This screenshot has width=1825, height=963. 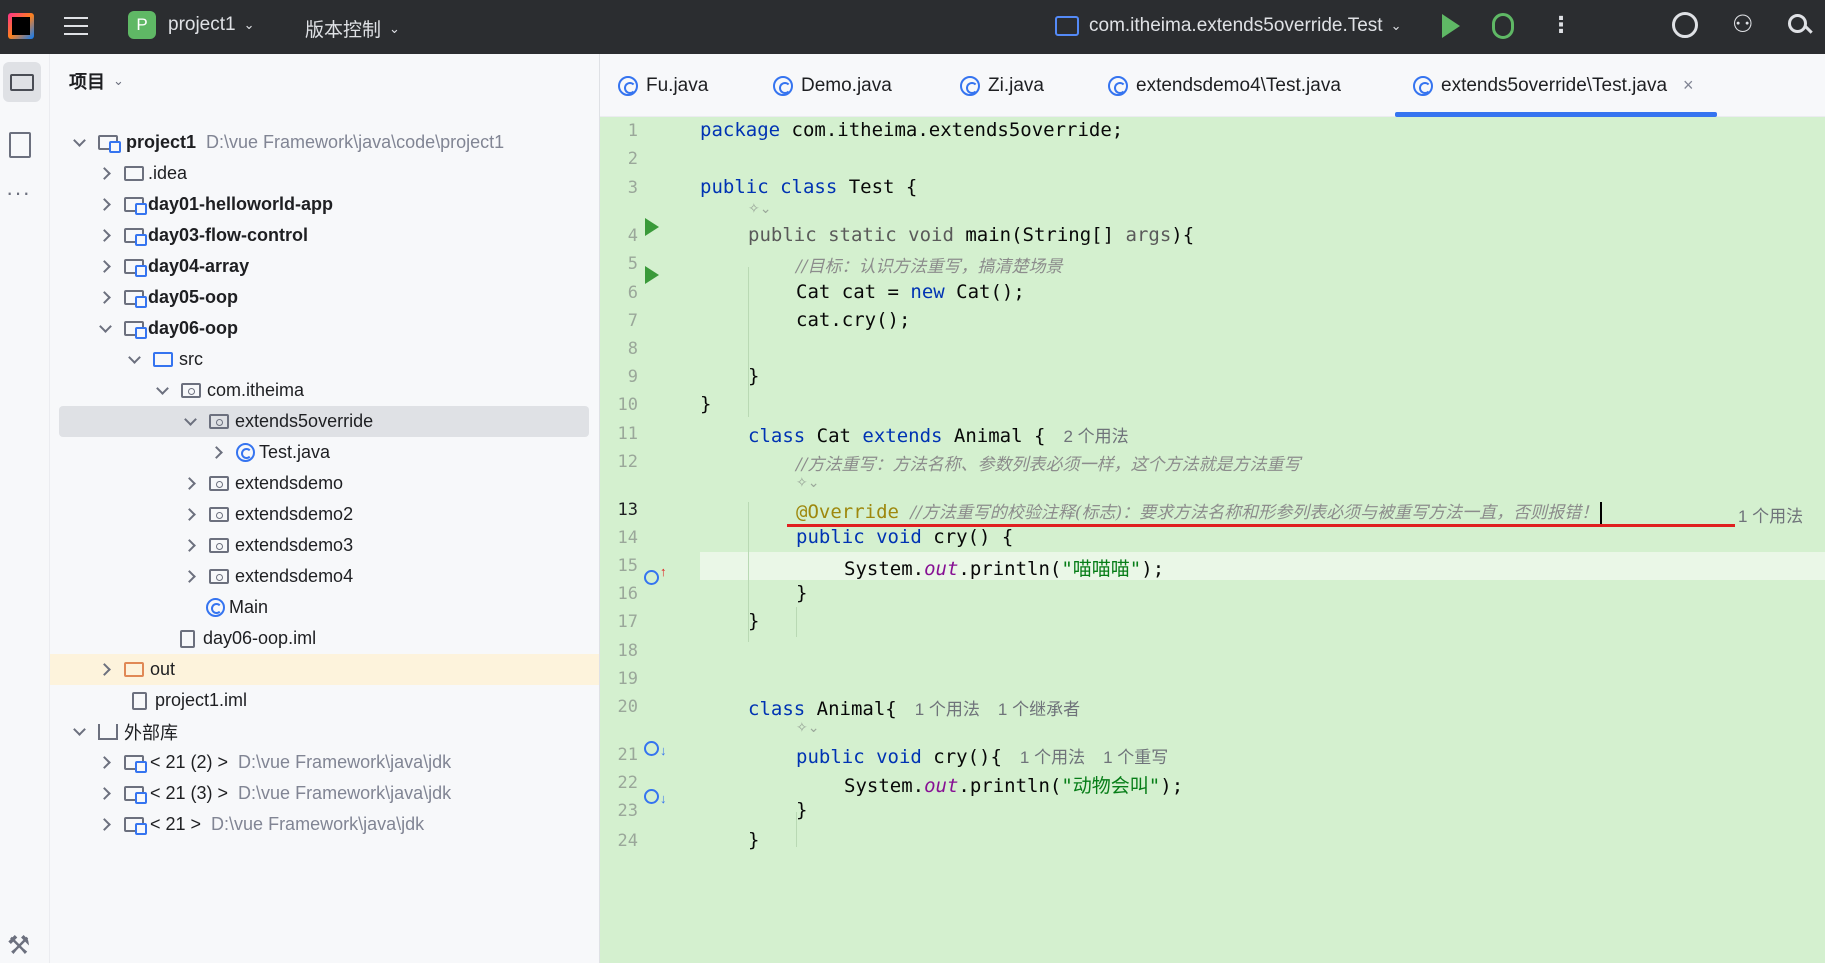 What do you see at coordinates (1800, 23) in the screenshot?
I see `search-icon` at bounding box center [1800, 23].